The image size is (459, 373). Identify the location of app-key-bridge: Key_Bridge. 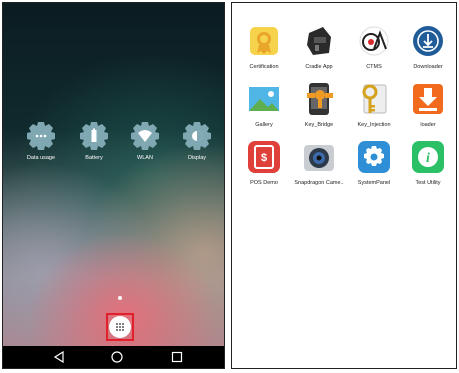
(319, 104).